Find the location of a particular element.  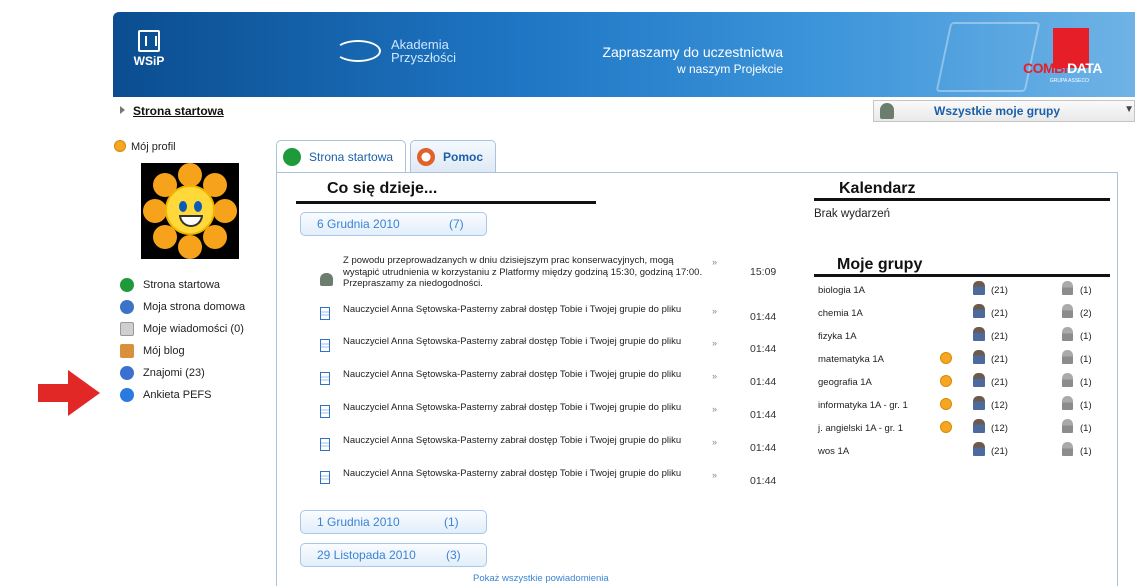

sidebar-item-label: Ankieta PEFS is located at coordinates (177, 395).